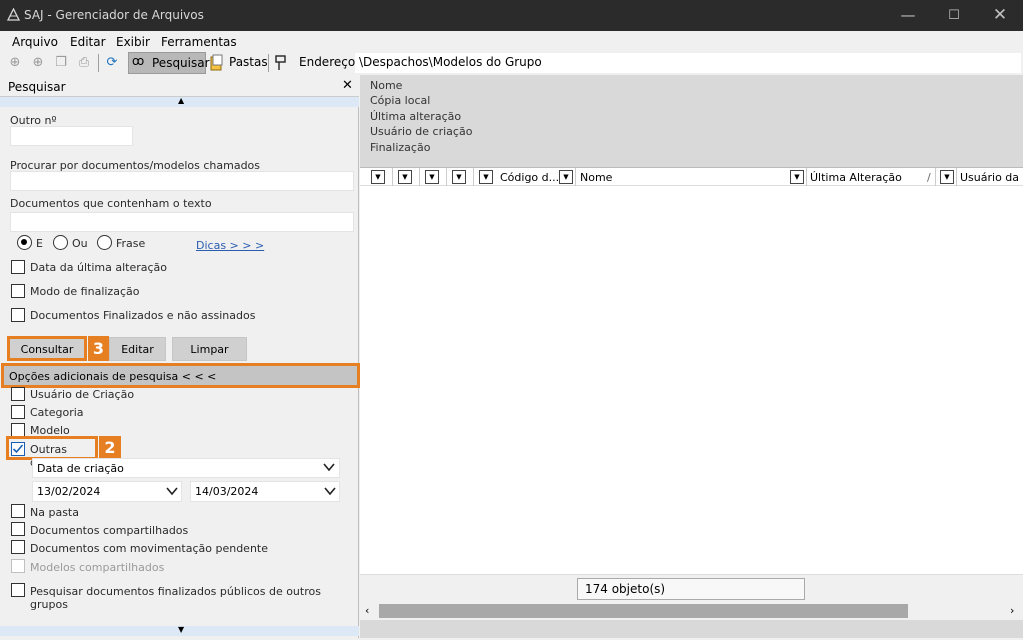  What do you see at coordinates (217, 63) in the screenshot?
I see `folders-icon` at bounding box center [217, 63].